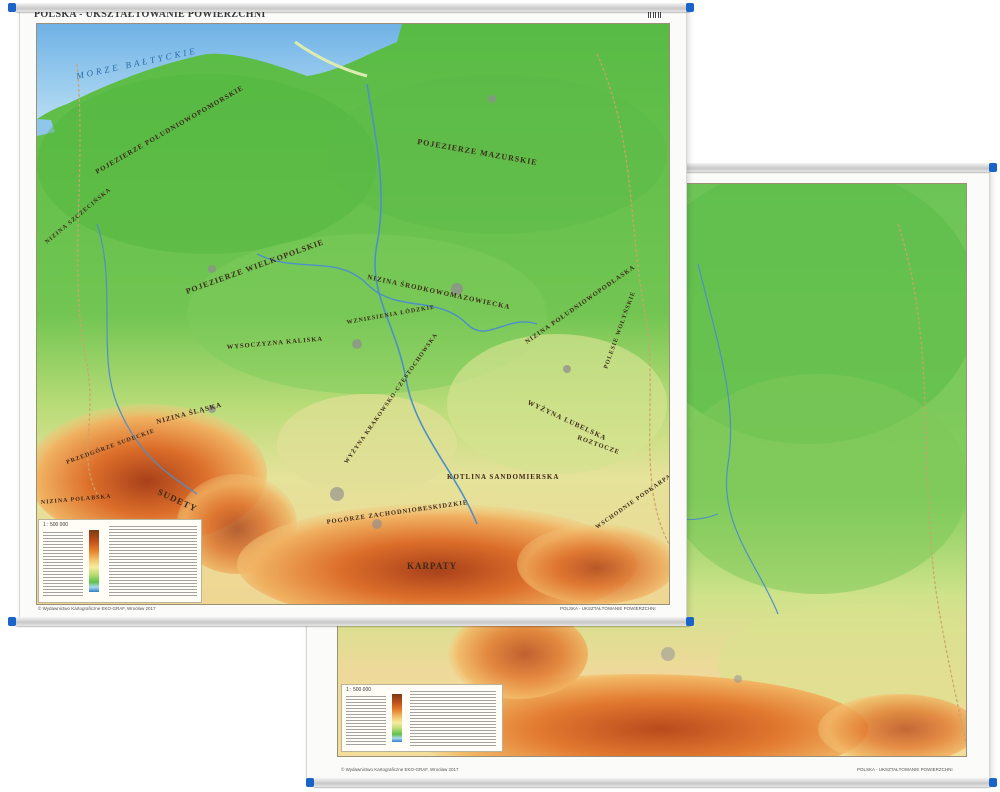 This screenshot has width=1000, height=792. I want to click on region-label: KARPATY, so click(432, 566).